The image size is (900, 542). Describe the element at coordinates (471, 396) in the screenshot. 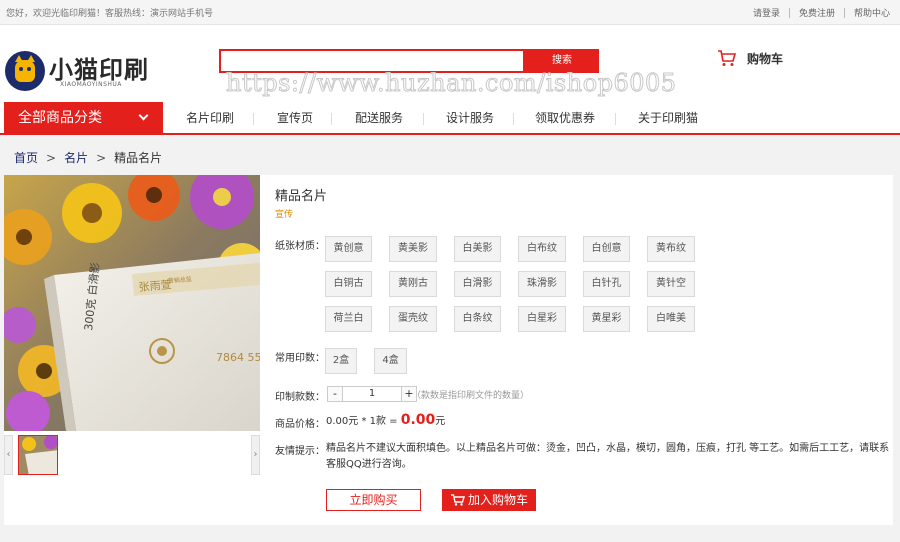

I see `count-hint: （款数是指印刷文件的数量）` at that location.